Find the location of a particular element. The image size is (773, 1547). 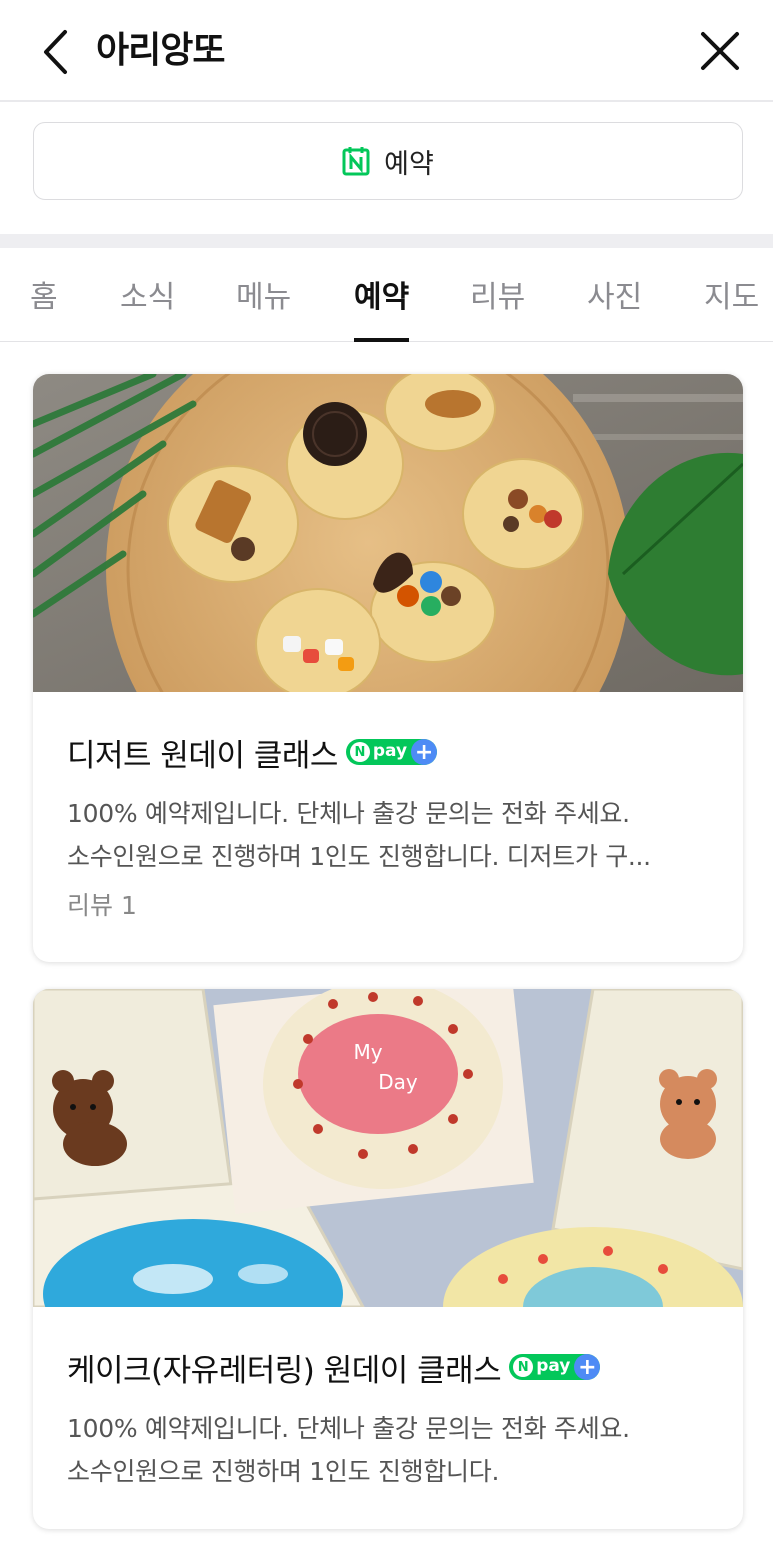

back-button is located at coordinates (55, 52).